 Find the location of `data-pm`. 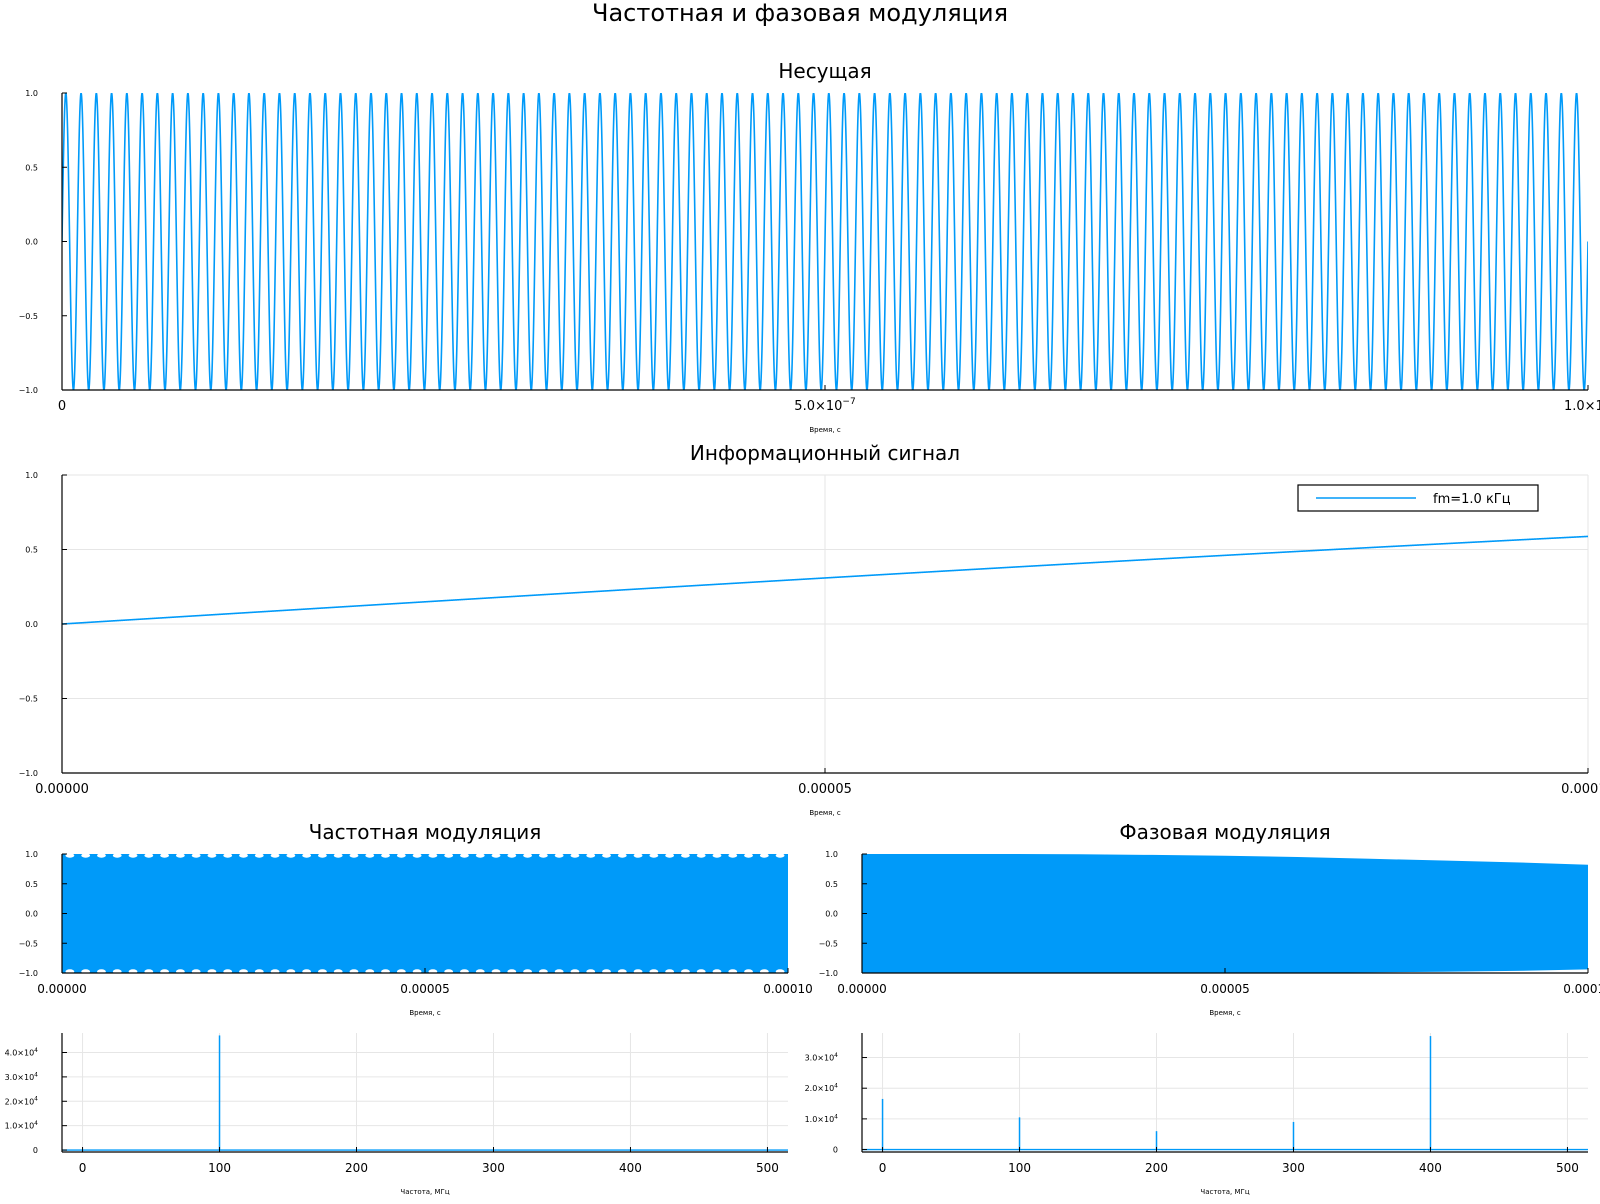

data-pm is located at coordinates (1225, 913).